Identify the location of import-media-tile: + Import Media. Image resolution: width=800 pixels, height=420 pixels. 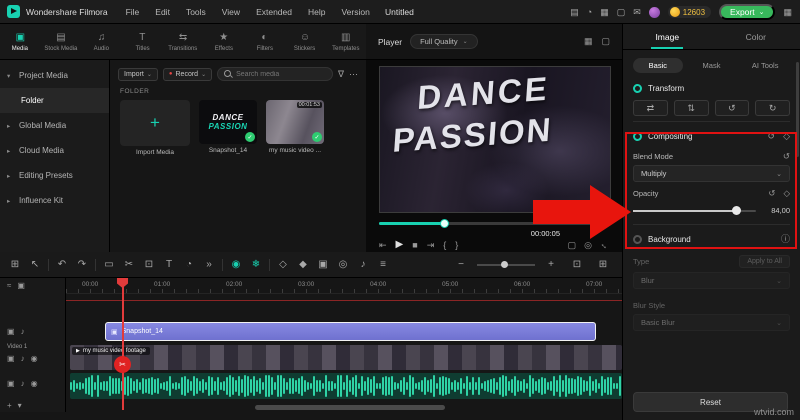
(155, 128).